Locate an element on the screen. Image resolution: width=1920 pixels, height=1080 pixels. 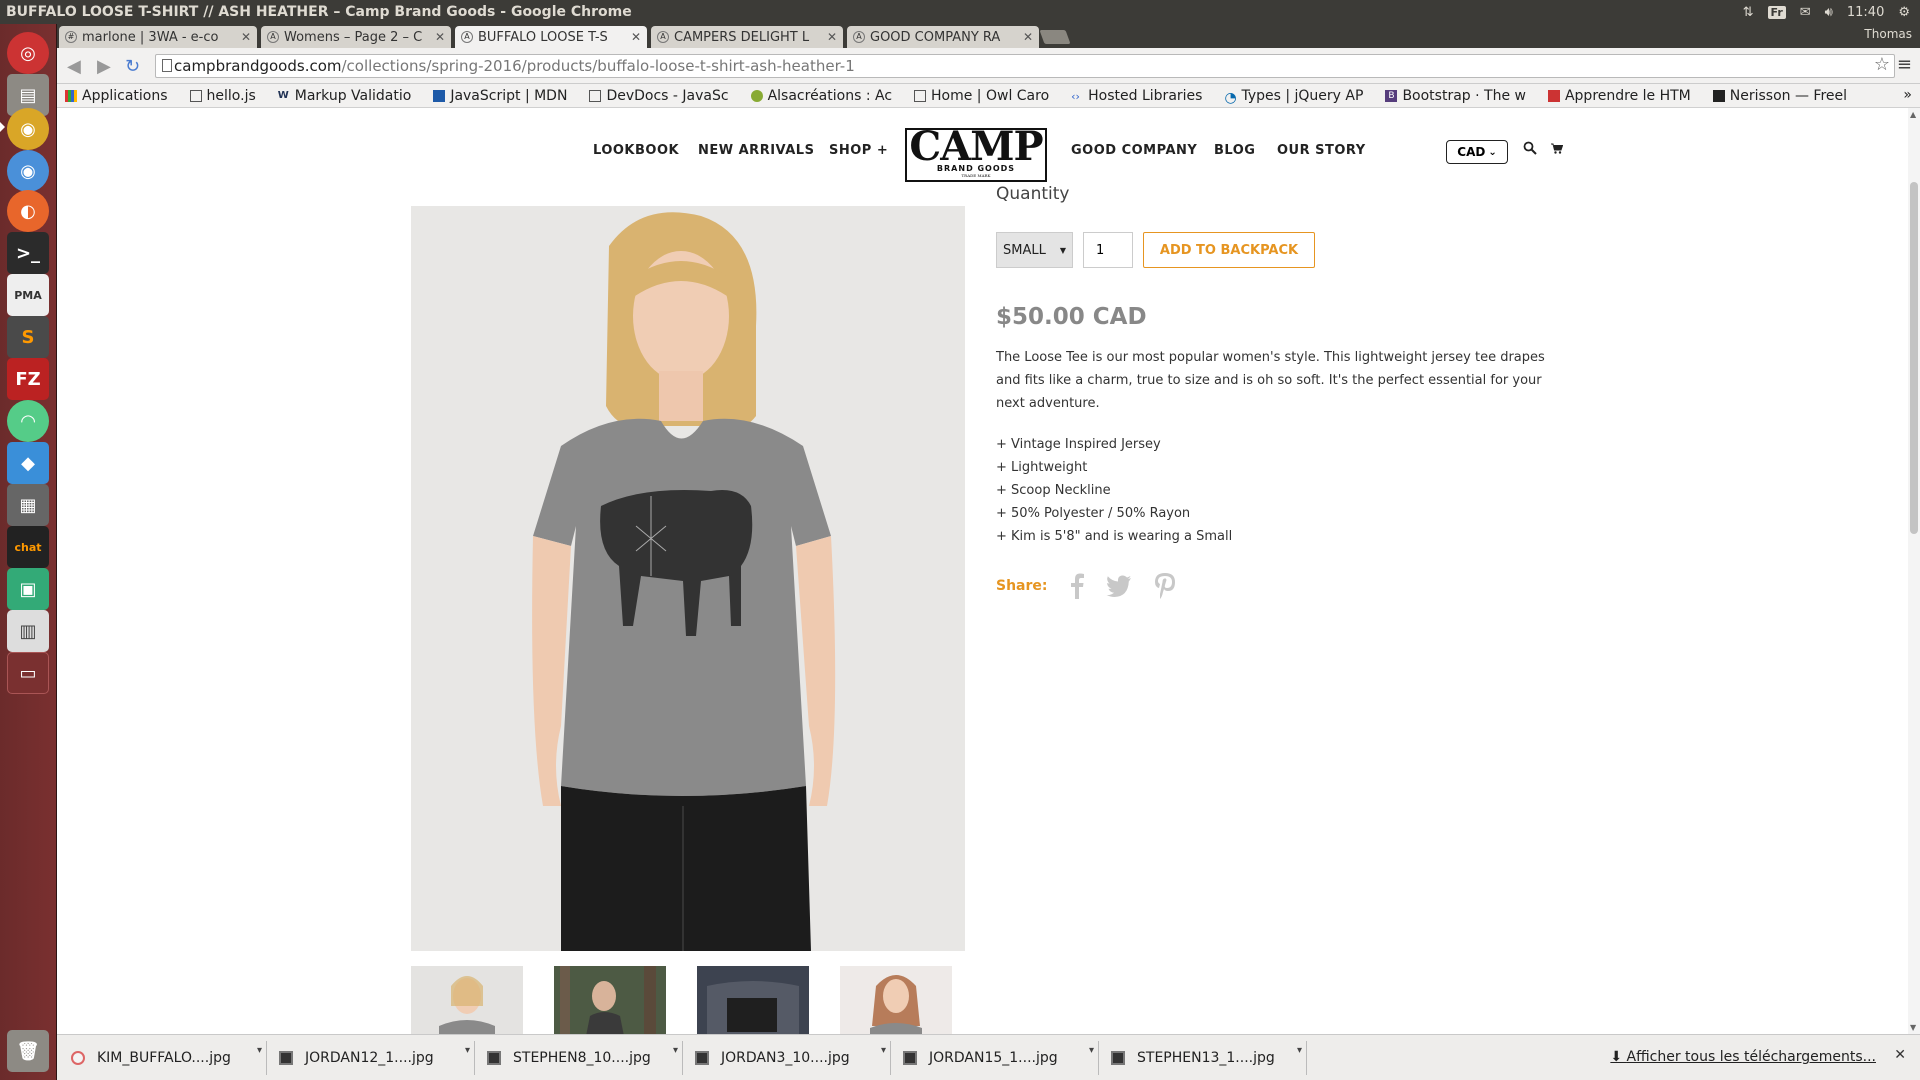
image-viewer-icon: ▥ is located at coordinates (28, 631).